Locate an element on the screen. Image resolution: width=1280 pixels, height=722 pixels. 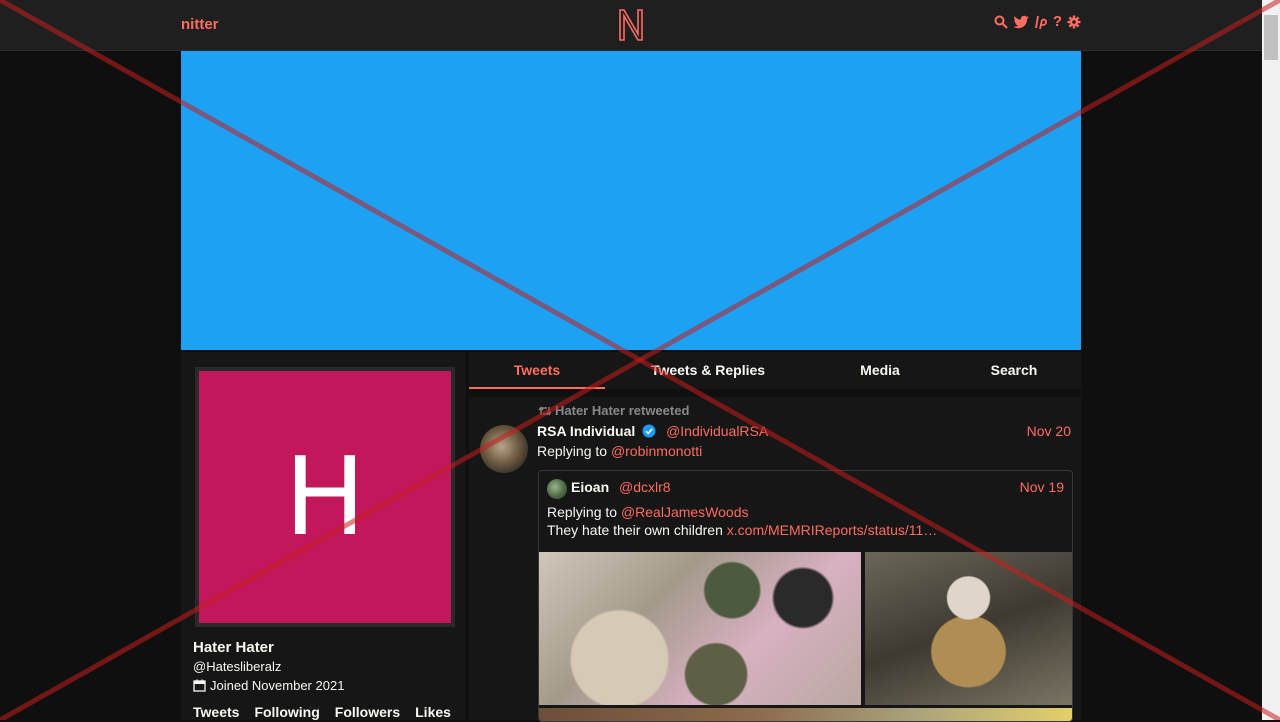
scrollbar-thumb is located at coordinates (1271, 37).